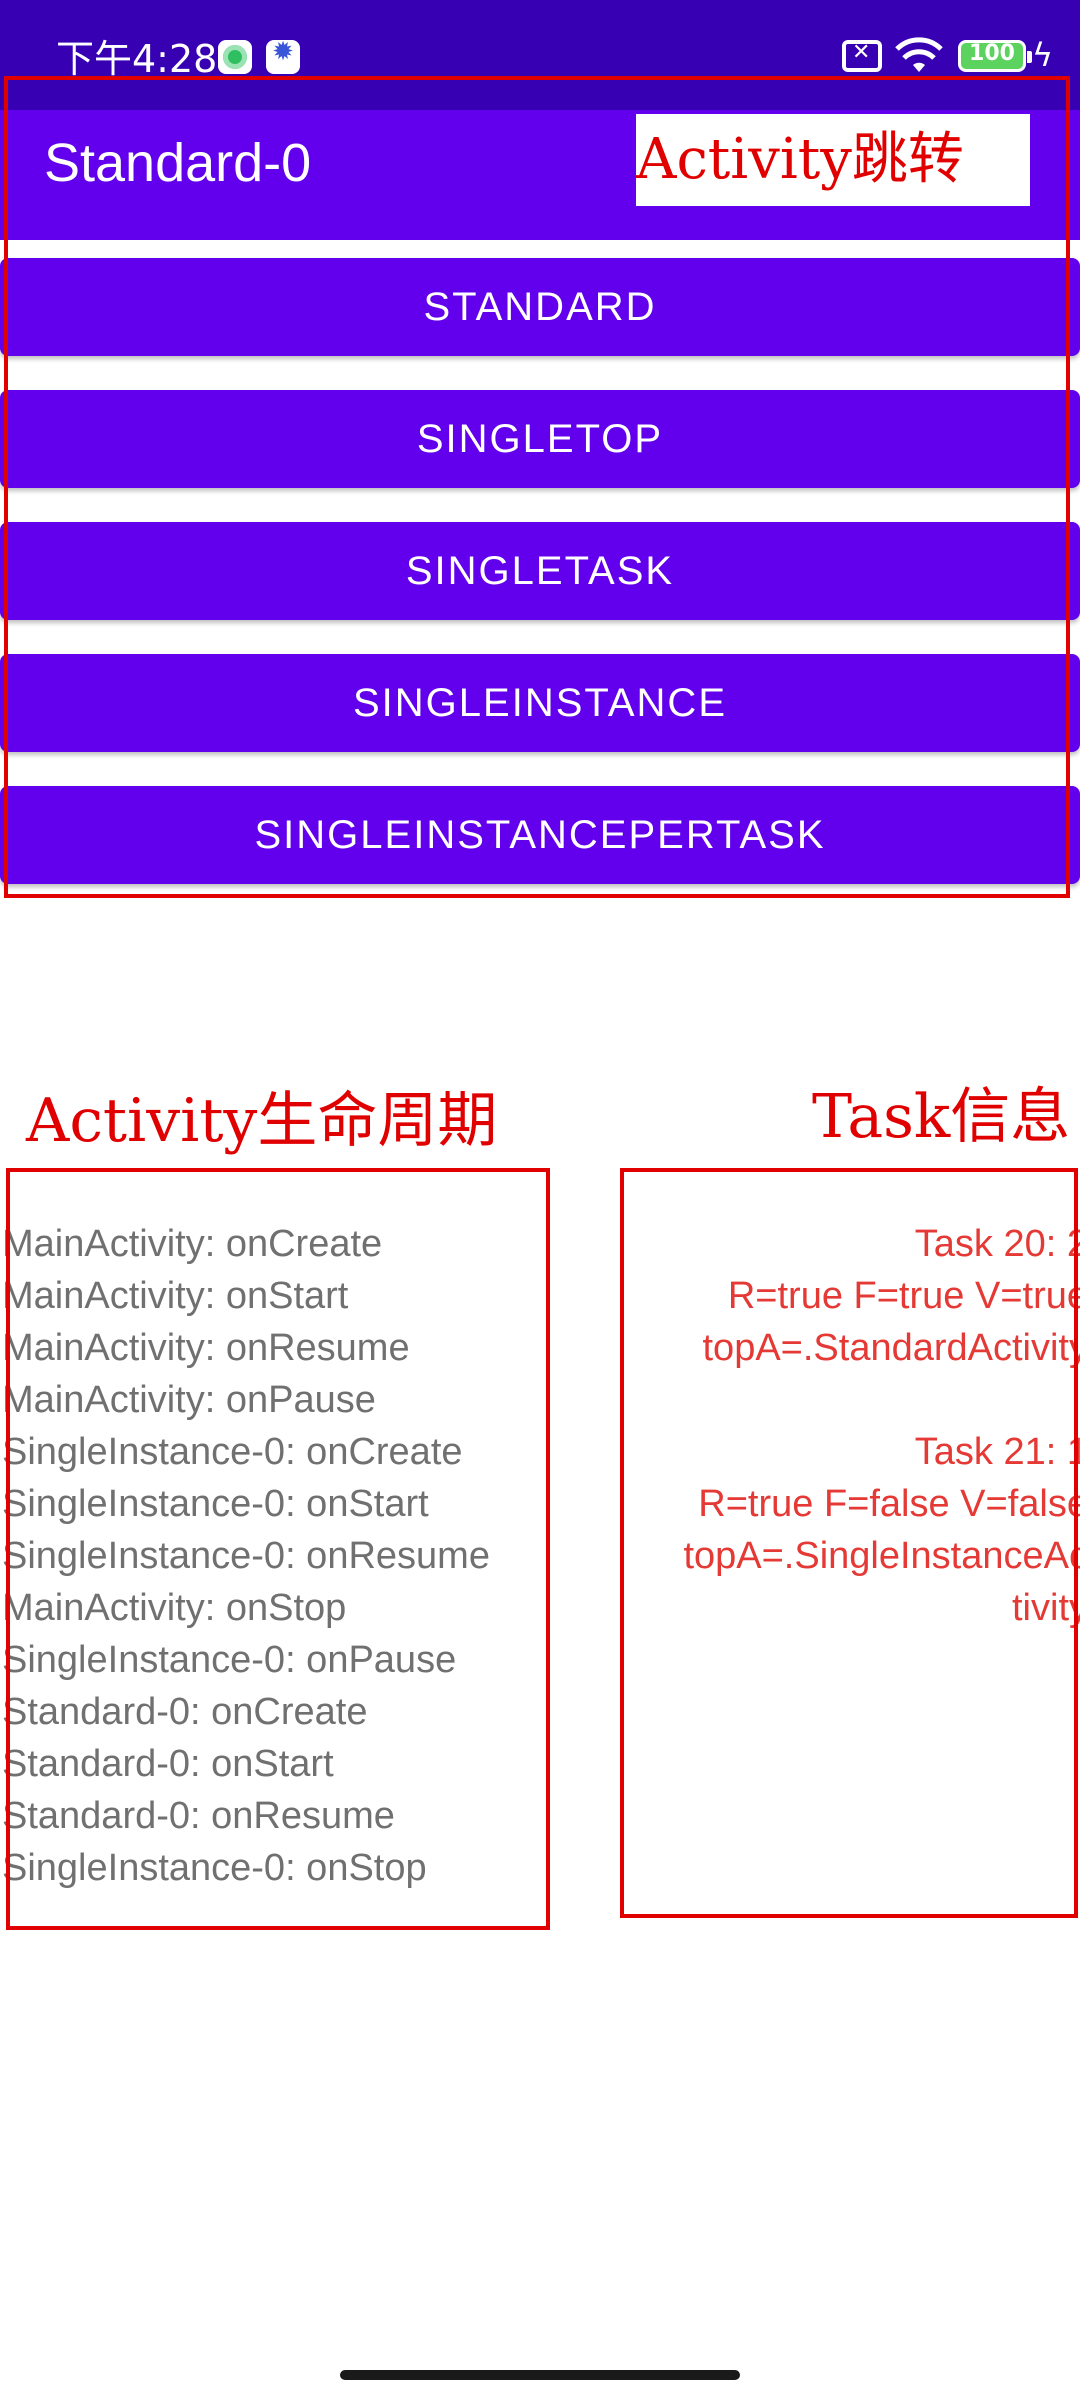  What do you see at coordinates (283, 55) in the screenshot?
I see `gear-app-icon` at bounding box center [283, 55].